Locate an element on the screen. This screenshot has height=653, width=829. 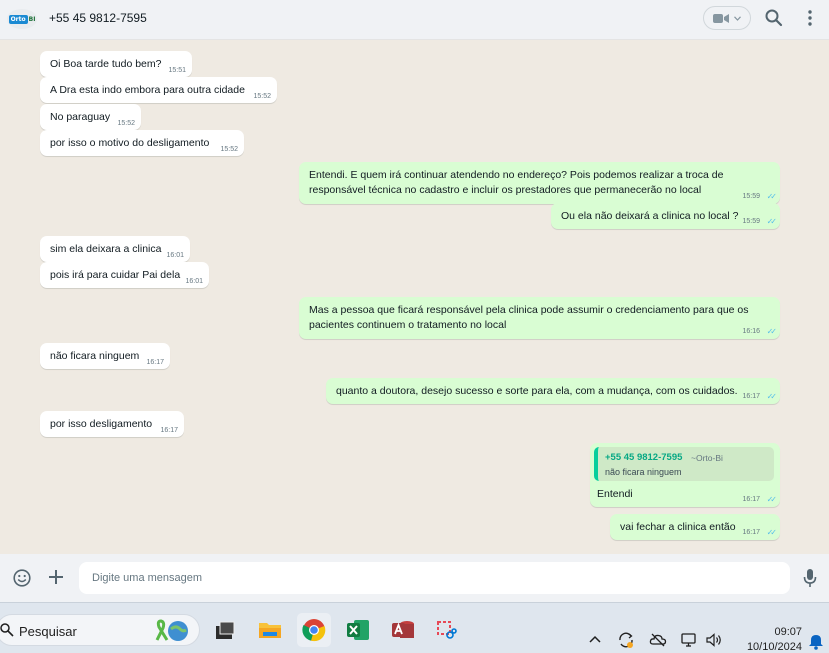
message-time: 16:16 is located at coordinates (751, 331).